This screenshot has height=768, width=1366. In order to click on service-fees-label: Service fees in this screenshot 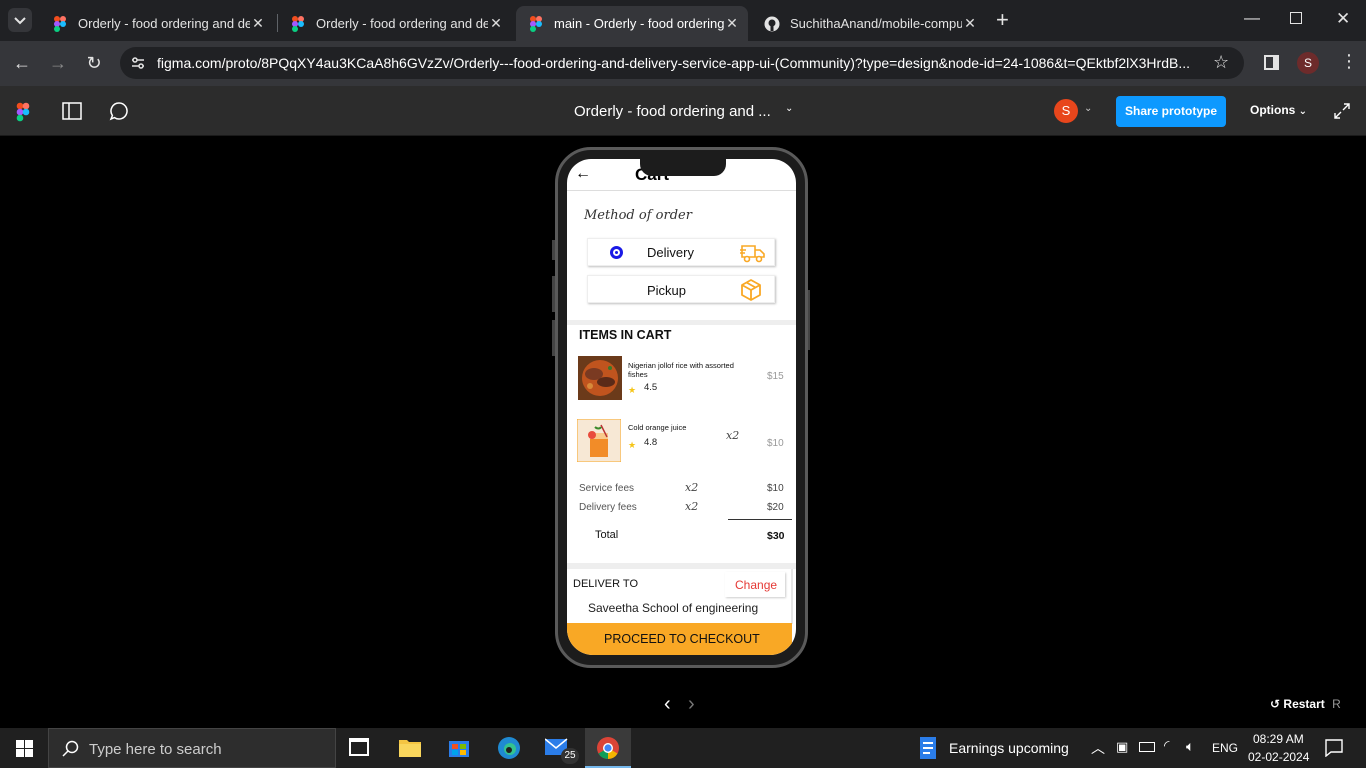, I will do `click(607, 488)`.